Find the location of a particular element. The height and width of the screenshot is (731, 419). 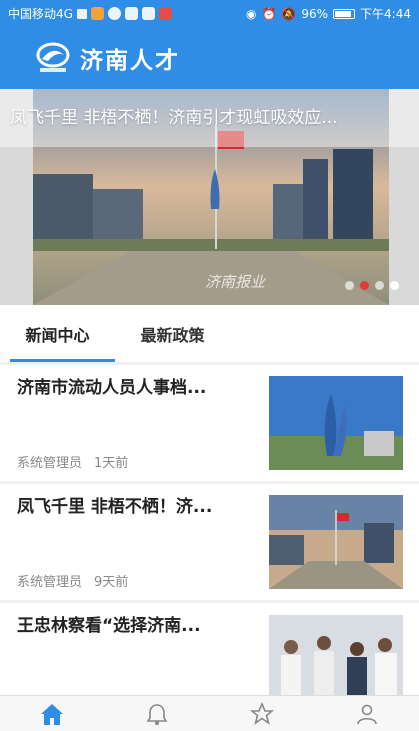

nav-home is located at coordinates (52, 713).